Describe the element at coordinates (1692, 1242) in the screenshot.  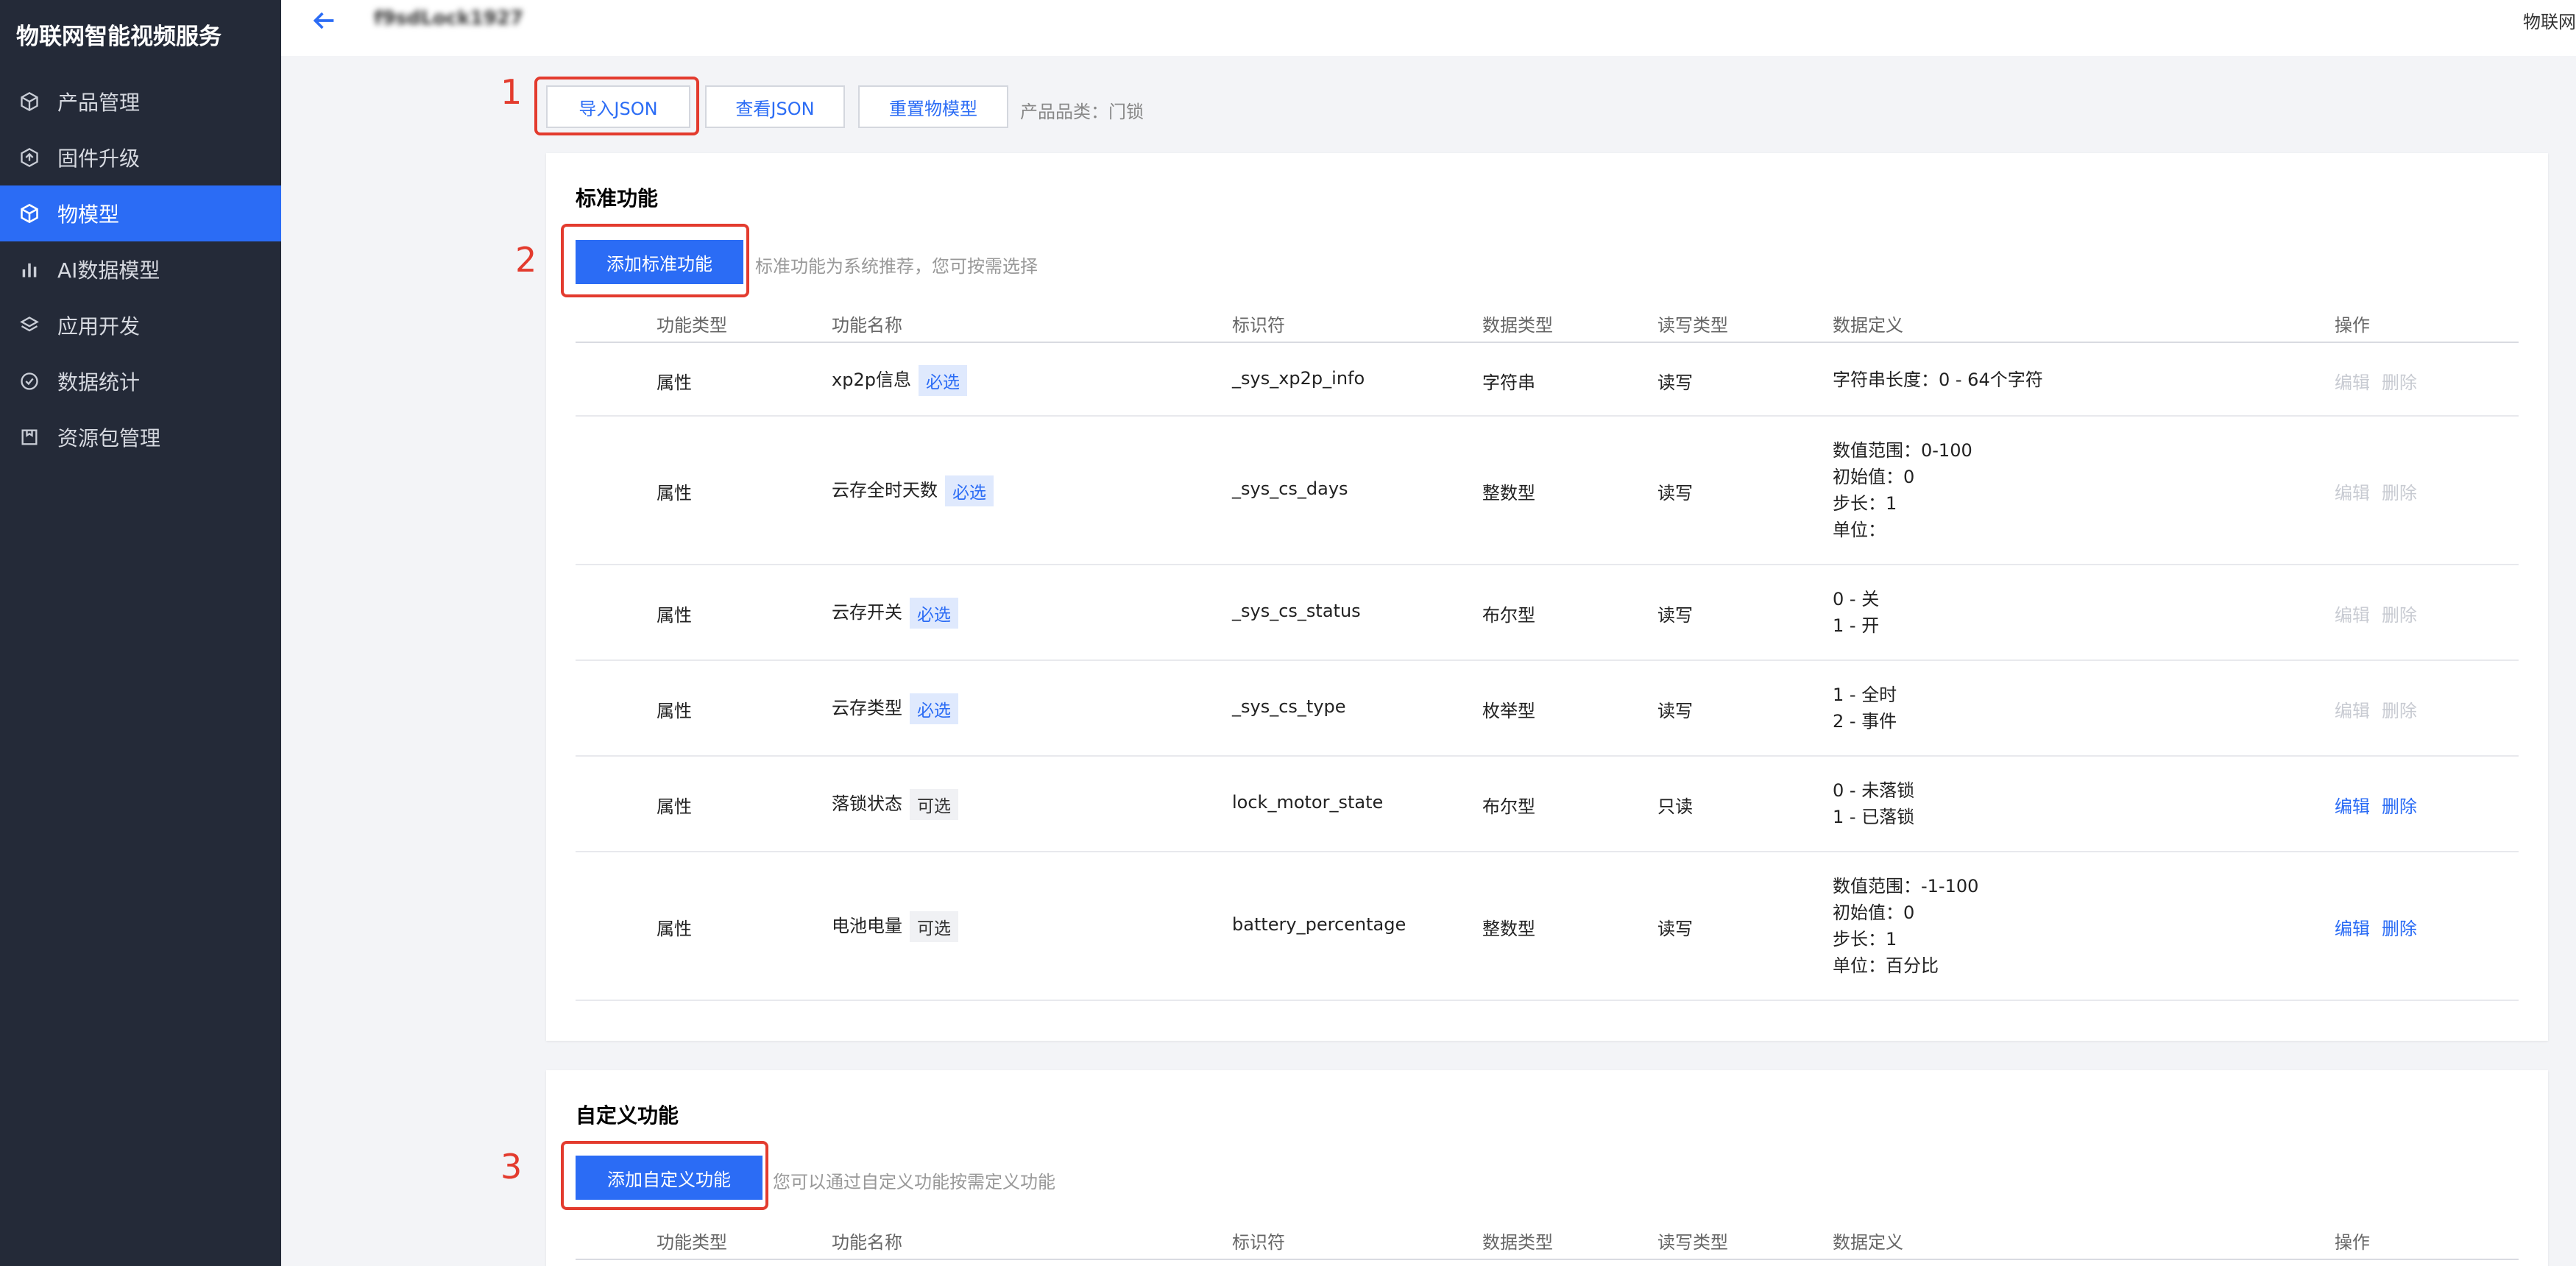
I see `column-header-rw-type: 读写类型` at that location.